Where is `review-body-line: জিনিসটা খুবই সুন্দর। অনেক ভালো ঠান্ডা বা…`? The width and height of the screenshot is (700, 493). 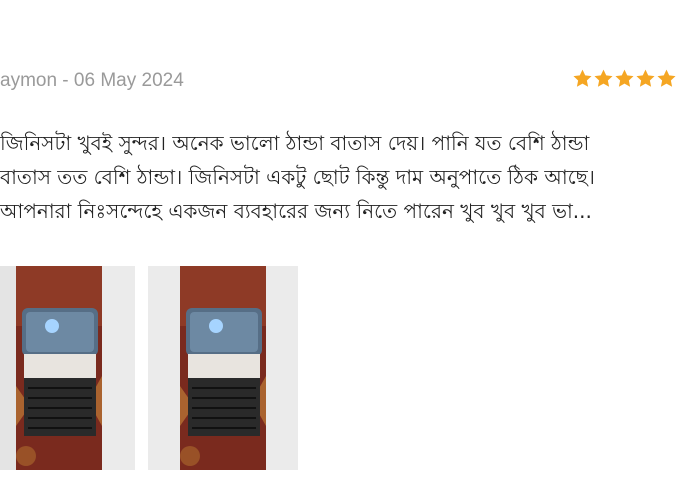
review-body-line: জিনিসটা খুবই সুন্দর। অনেক ভালো ঠান্ডা বা… is located at coordinates (295, 143).